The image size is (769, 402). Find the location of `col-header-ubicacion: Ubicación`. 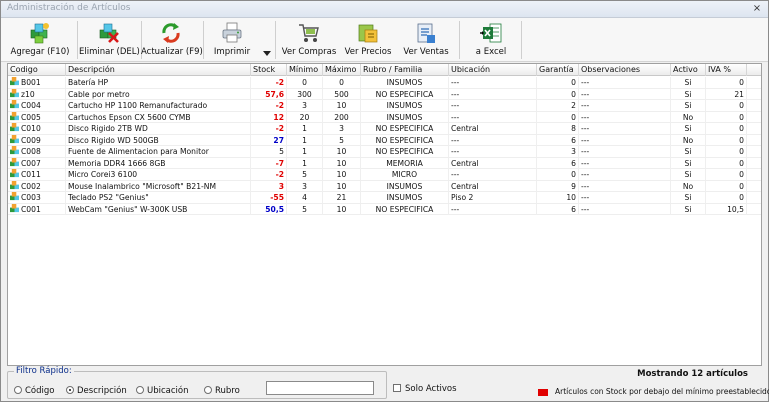

col-header-ubicacion: Ubicación is located at coordinates (493, 70).